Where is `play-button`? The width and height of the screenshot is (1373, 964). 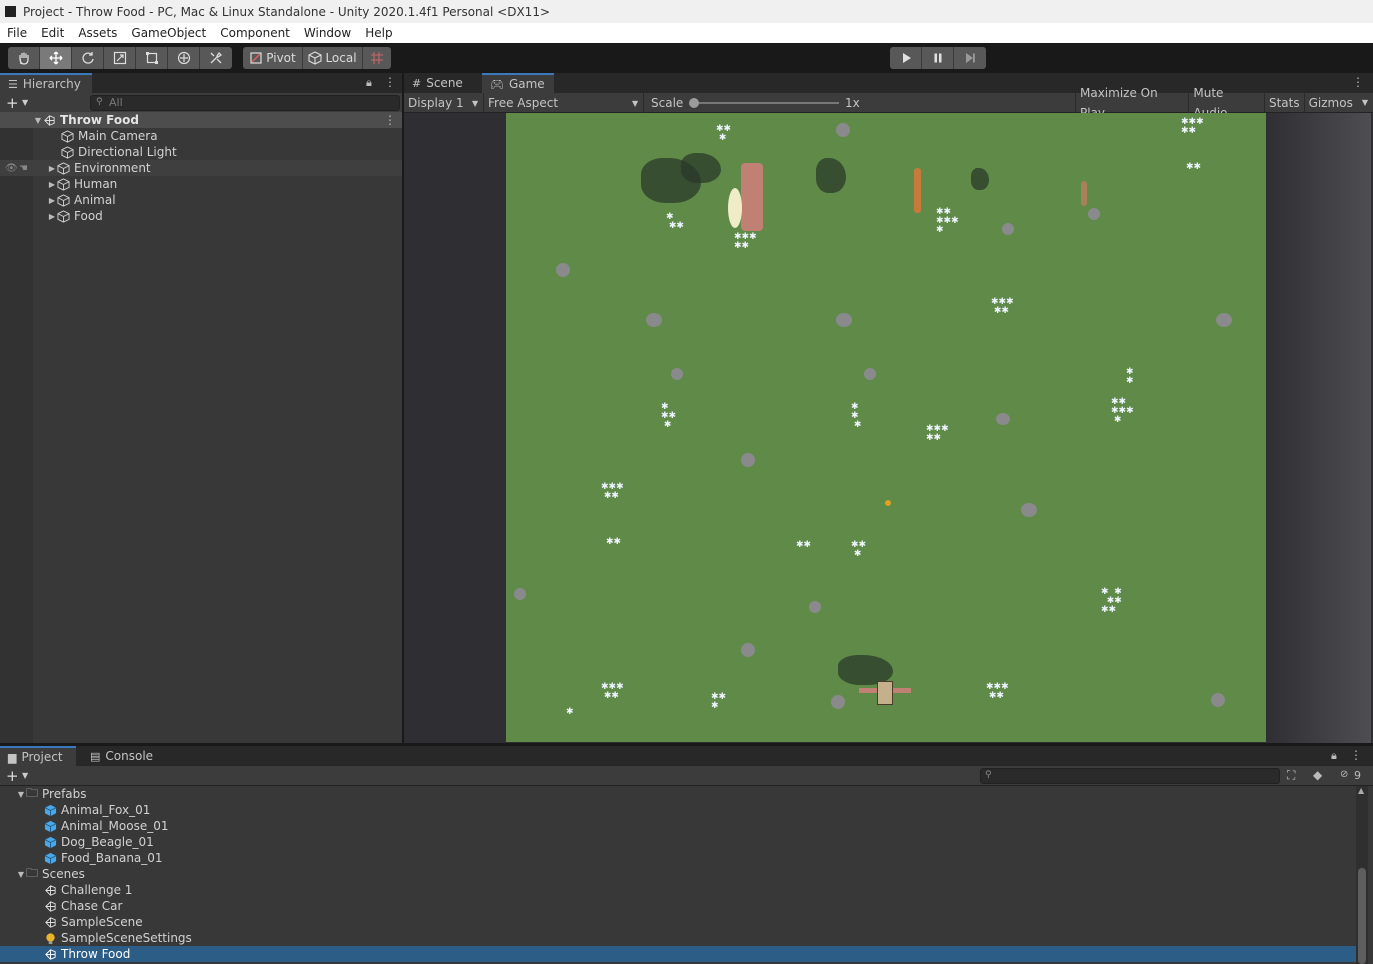 play-button is located at coordinates (906, 58).